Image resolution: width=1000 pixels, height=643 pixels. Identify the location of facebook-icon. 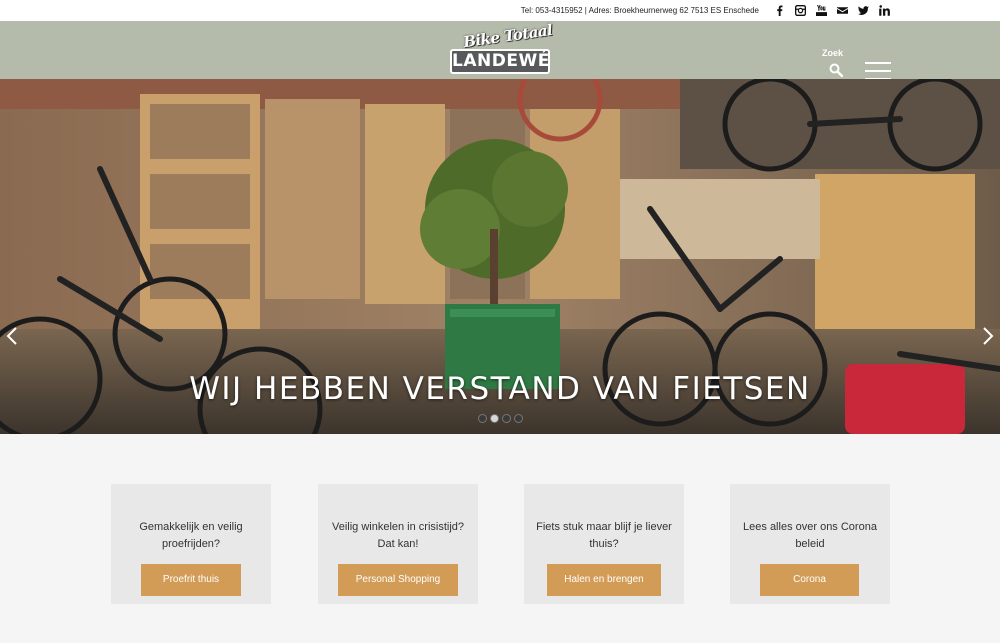
(779, 11).